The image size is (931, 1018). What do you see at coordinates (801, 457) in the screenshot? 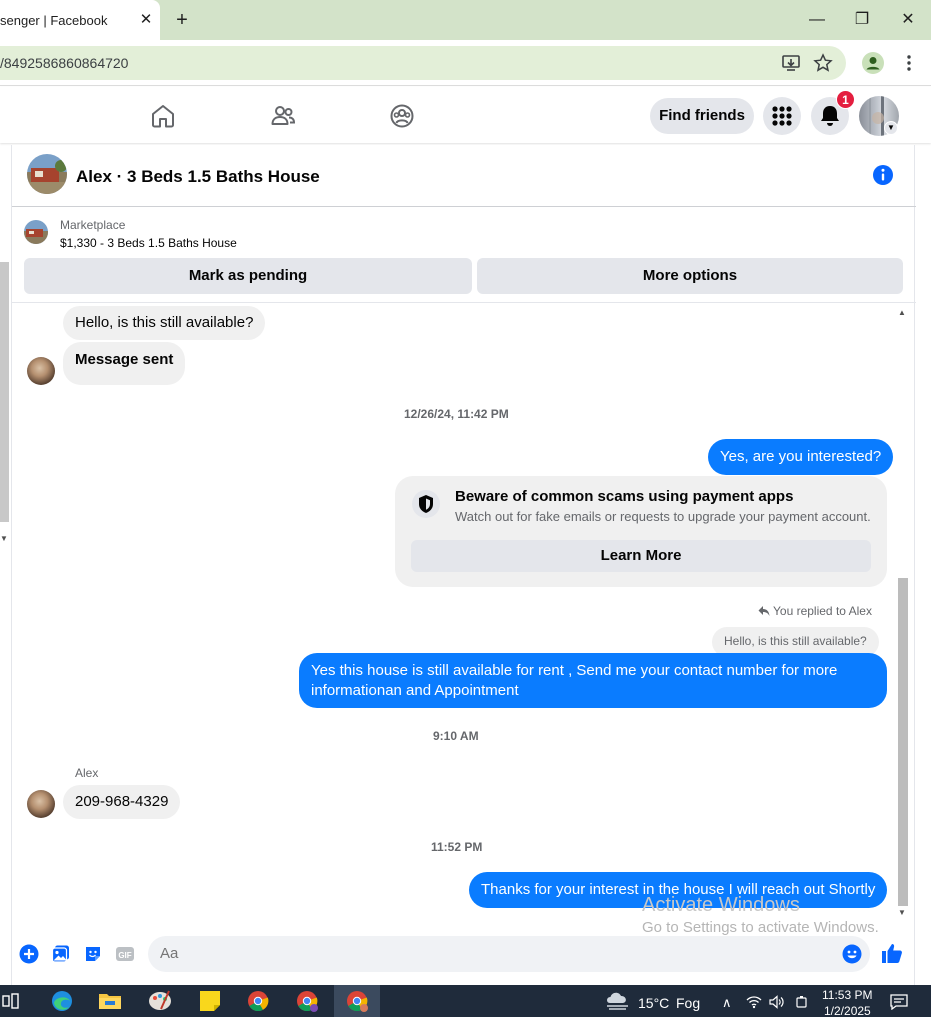
I see `message-outgoing: Yes, are you interested?` at bounding box center [801, 457].